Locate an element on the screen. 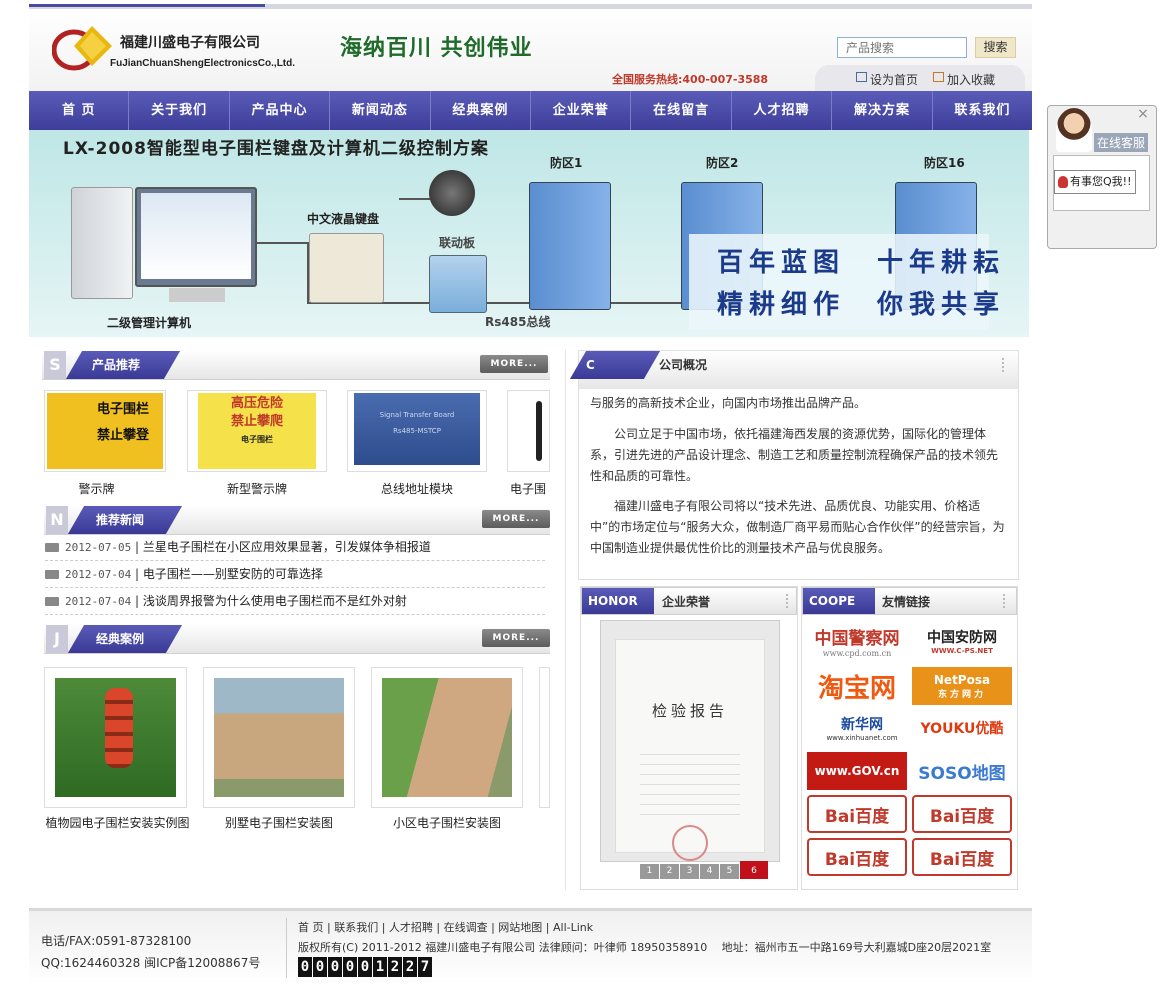 Image resolution: width=1165 pixels, height=991 pixels. product-name: 新型警示牌 is located at coordinates (257, 488).